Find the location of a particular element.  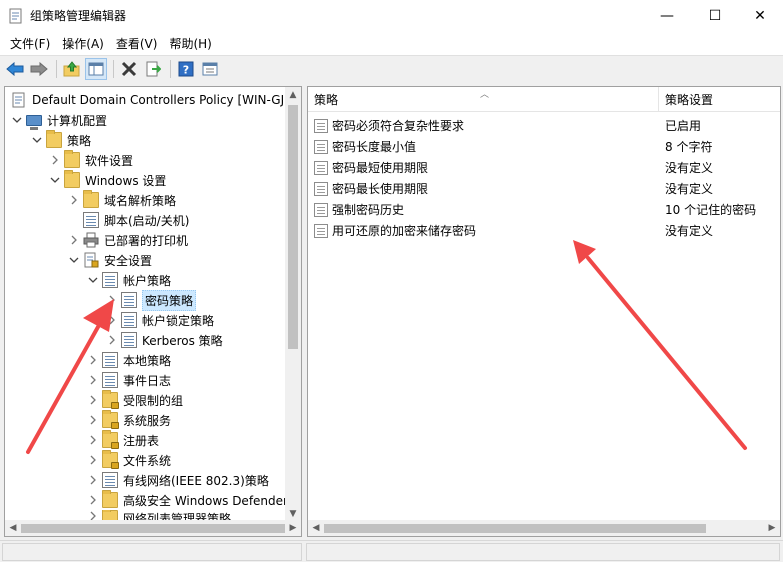

tree-node-label: 有线网络(IEEE 802.3)策略 is located at coordinates (196, 480).